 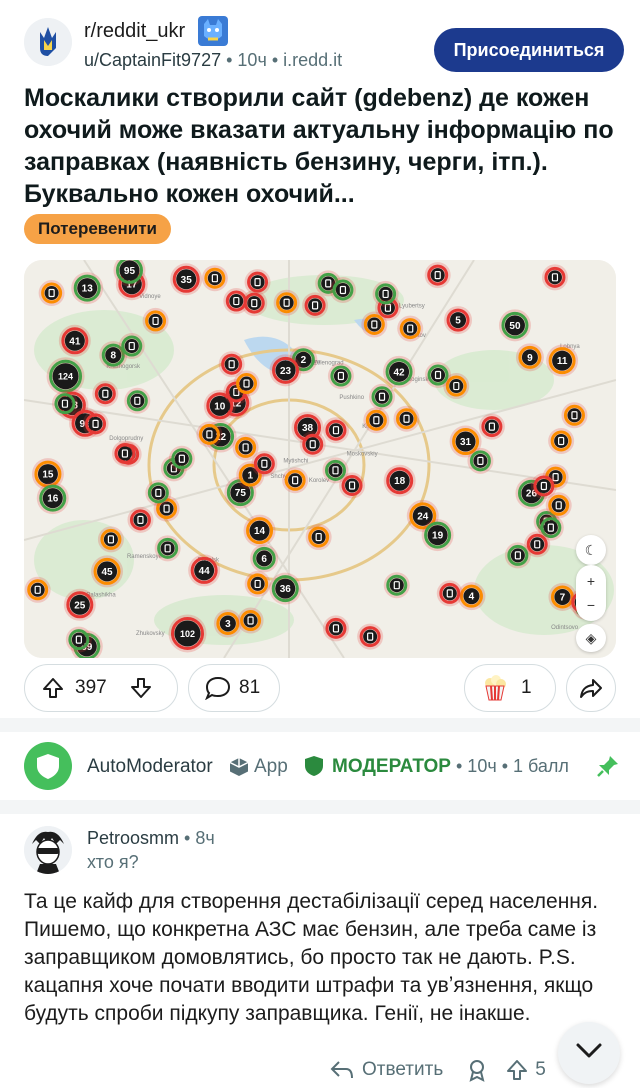 I want to click on station-cluster-marker: 102, so click(x=187, y=633).